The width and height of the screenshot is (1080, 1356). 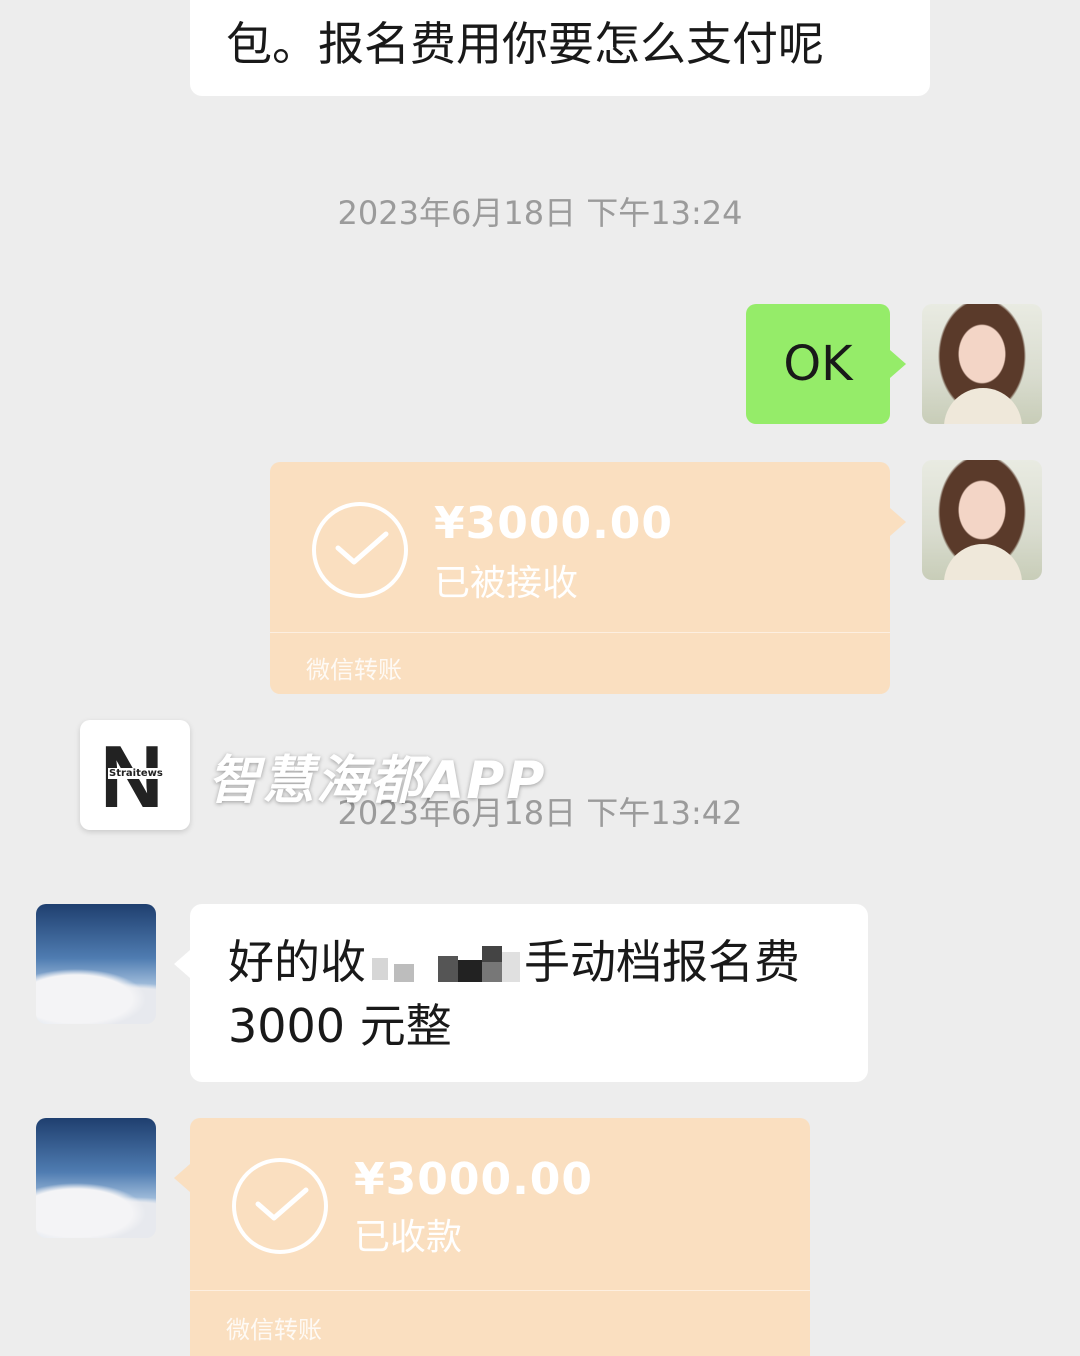 I want to click on message-bubble-incoming: 好的收 手动档报名费 3000 元整, so click(x=521, y=993).